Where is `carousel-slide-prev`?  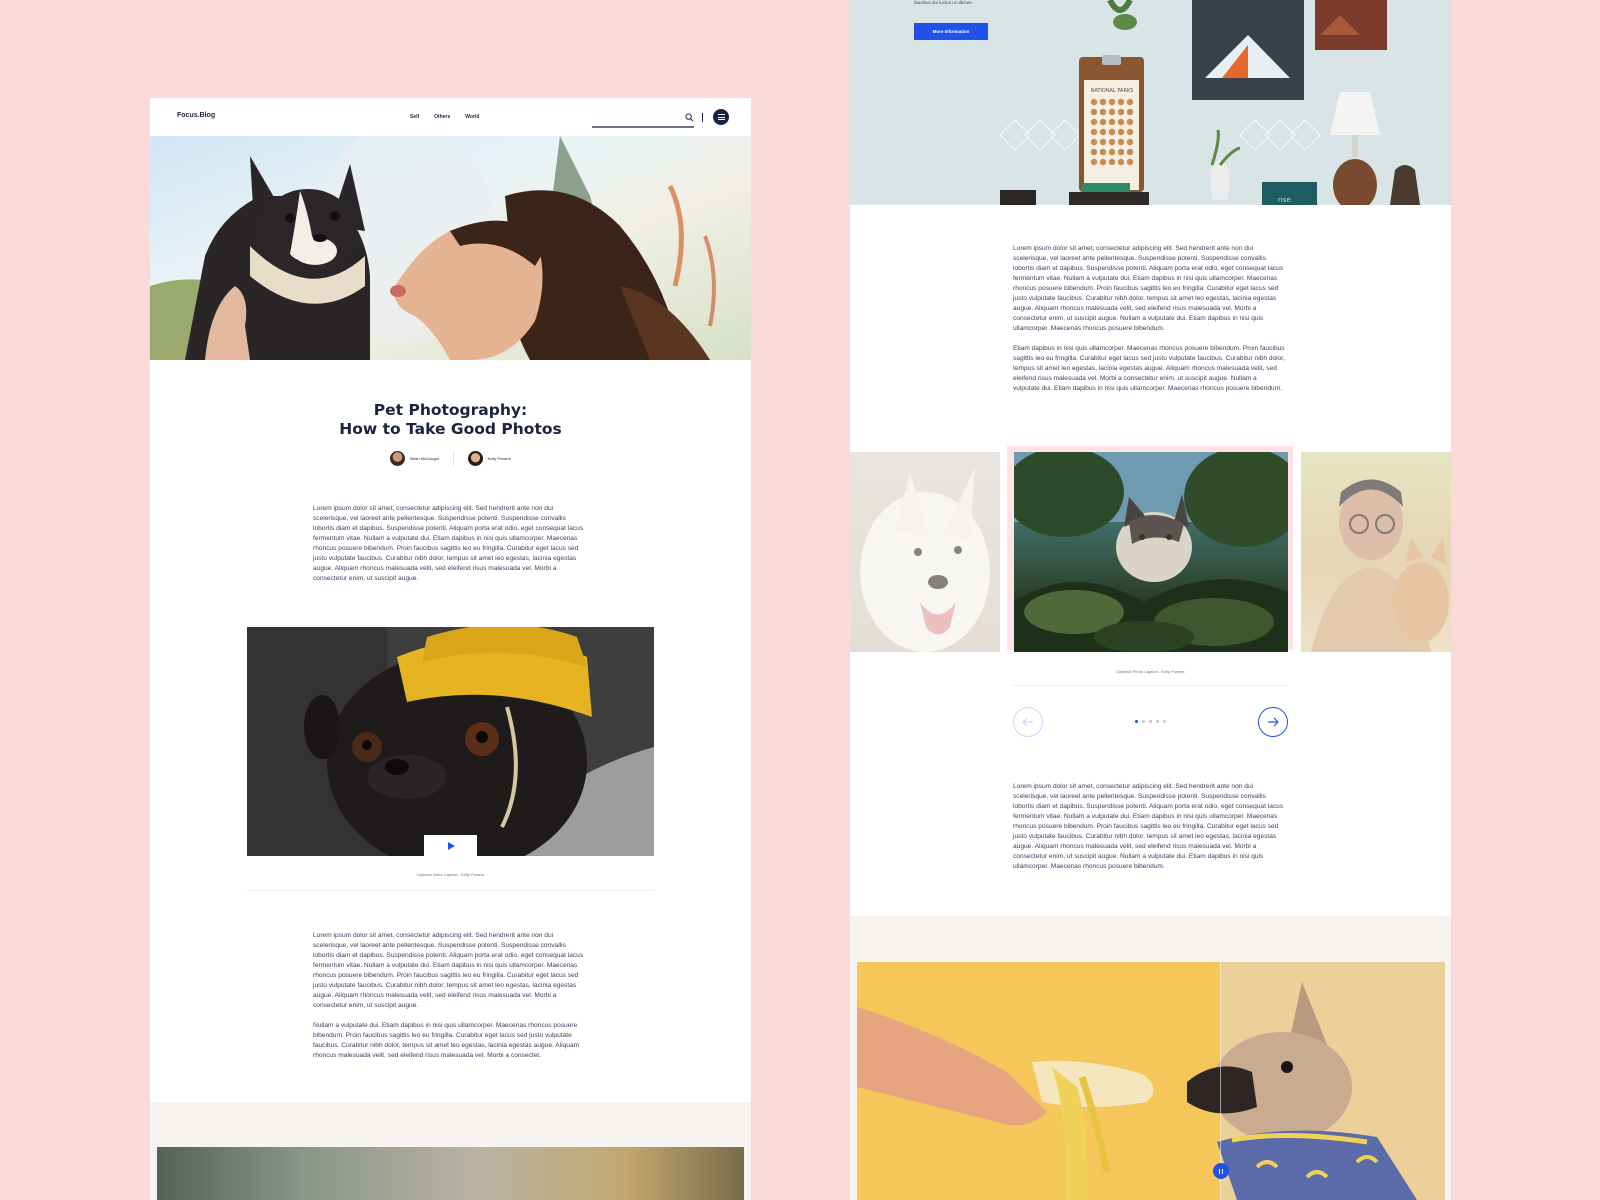
carousel-slide-prev is located at coordinates (925, 552).